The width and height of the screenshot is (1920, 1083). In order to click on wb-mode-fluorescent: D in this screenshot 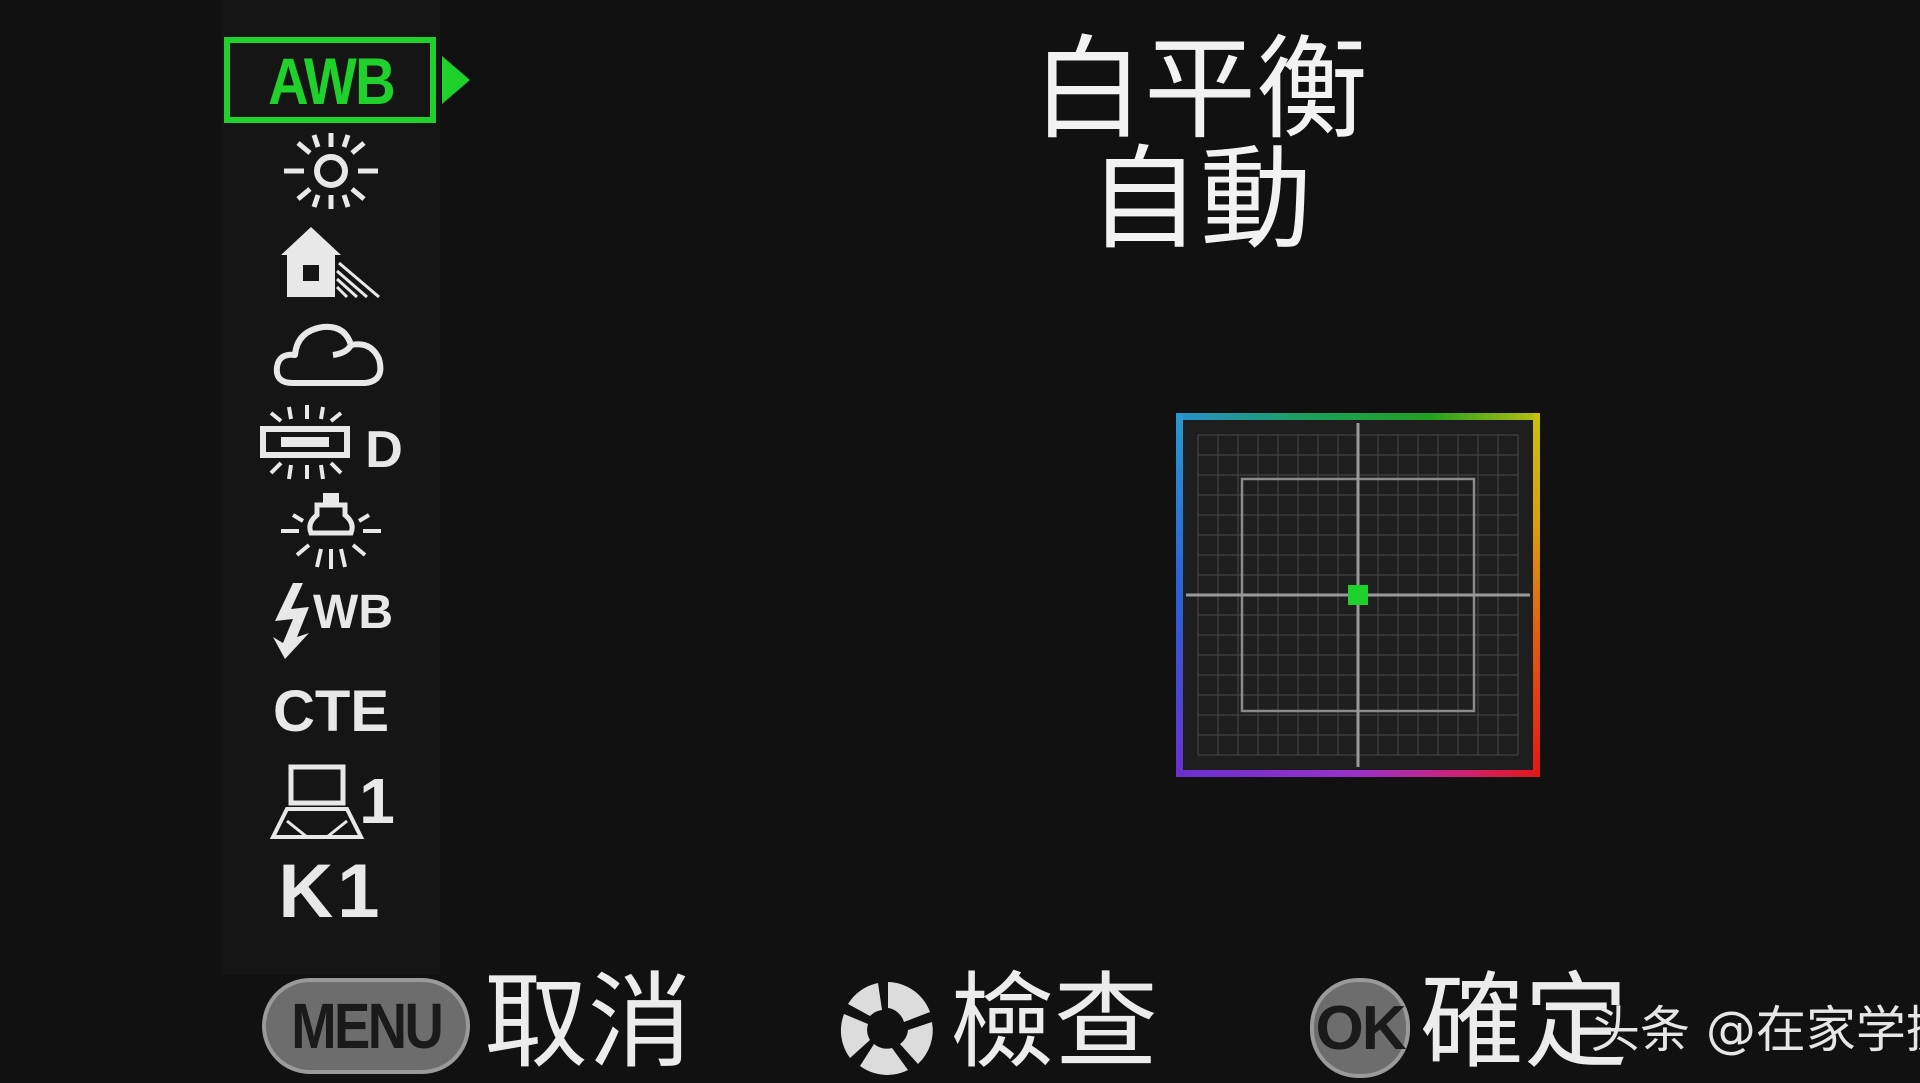, I will do `click(331, 441)`.